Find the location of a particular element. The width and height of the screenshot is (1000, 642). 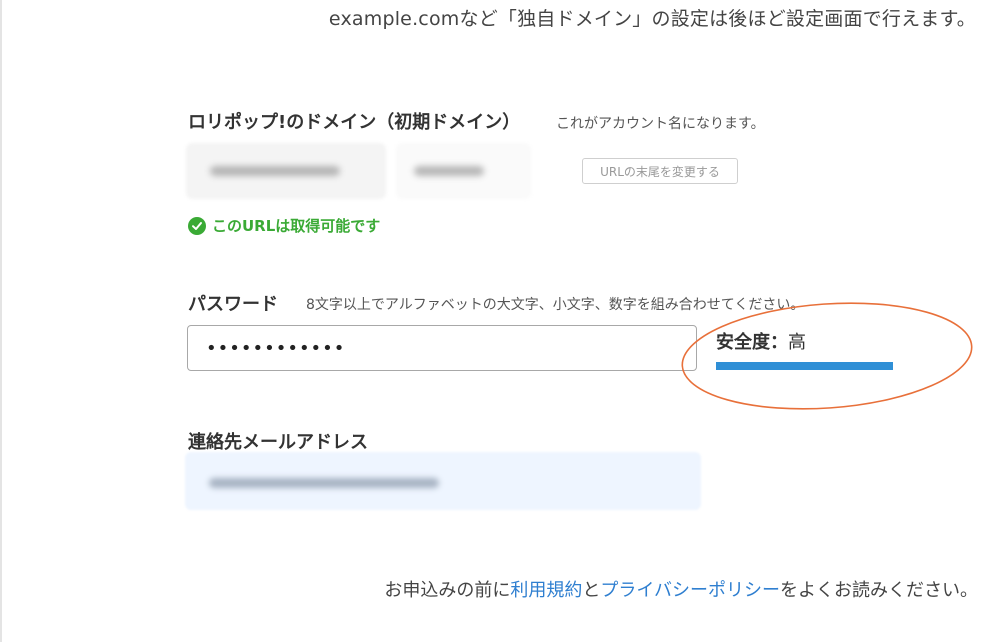

password-strength: 安全度：高 is located at coordinates (761, 341).